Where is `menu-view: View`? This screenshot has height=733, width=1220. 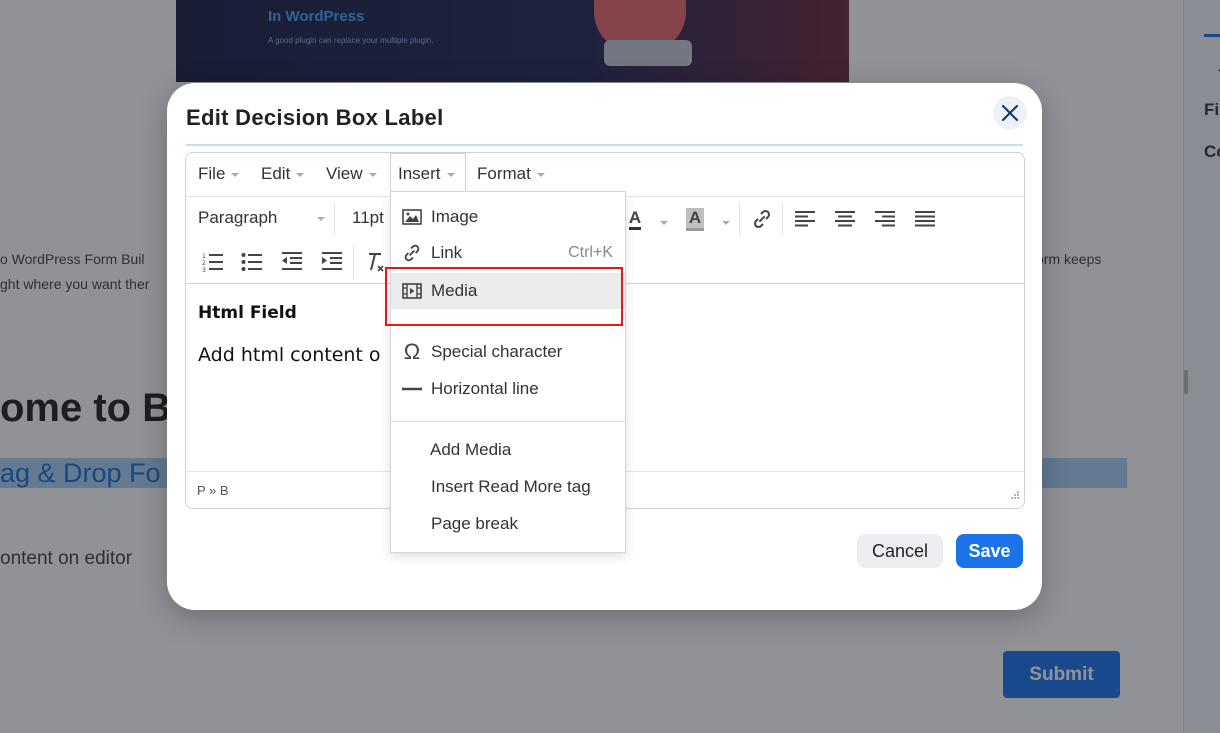 menu-view: View is located at coordinates (351, 174).